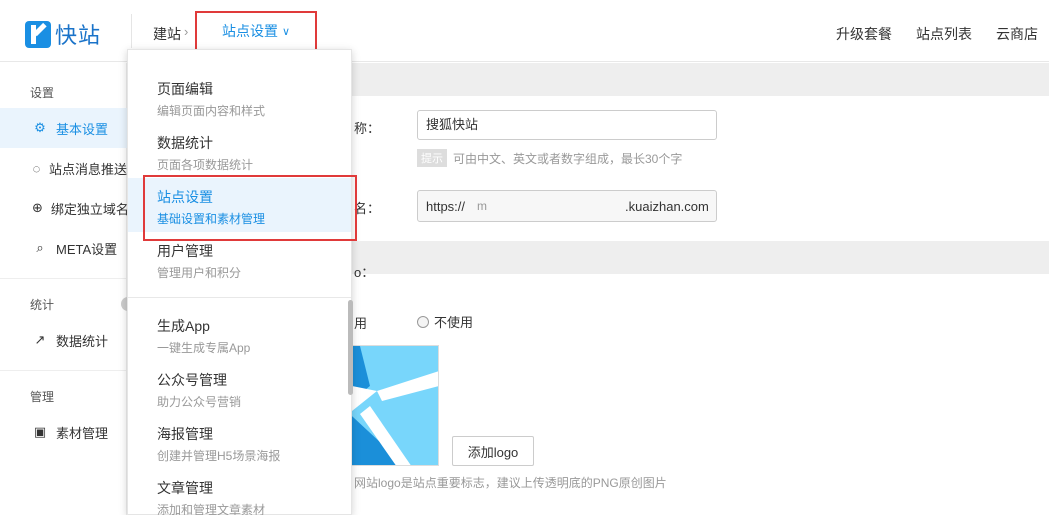 Image resolution: width=1049 pixels, height=515 pixels. Describe the element at coordinates (423, 321) in the screenshot. I see `radio-circle-icon` at that location.